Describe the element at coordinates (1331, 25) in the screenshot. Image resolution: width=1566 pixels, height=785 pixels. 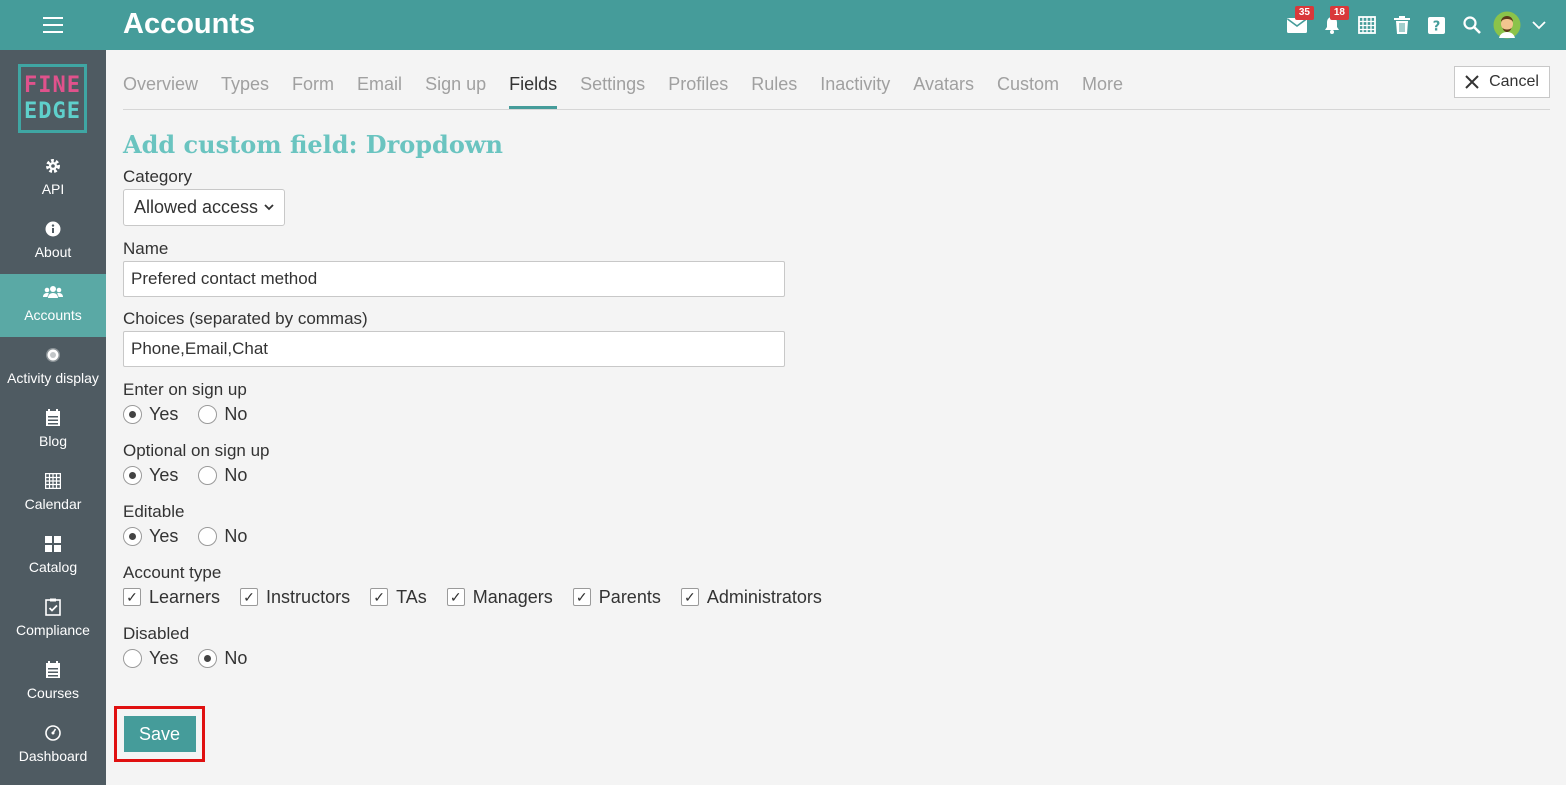
I see `notifications-button: 18` at that location.